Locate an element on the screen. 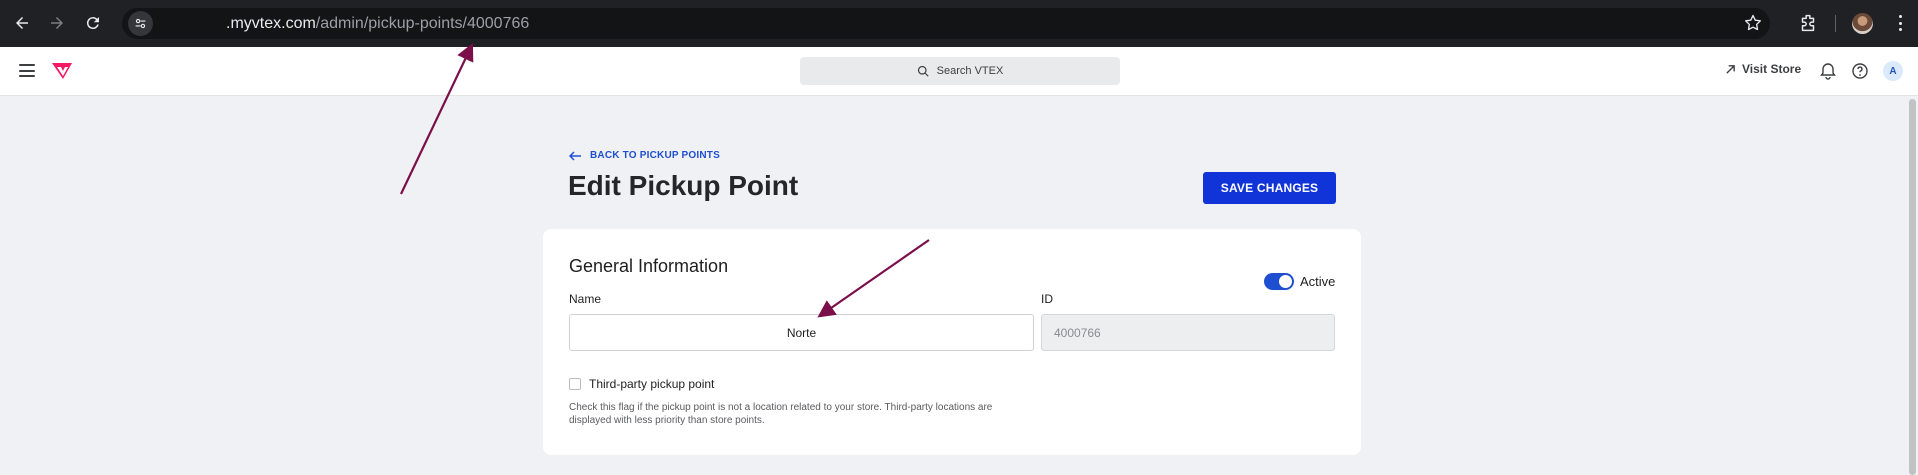 This screenshot has height=475, width=1918. arrow-left-icon is located at coordinates (575, 155).